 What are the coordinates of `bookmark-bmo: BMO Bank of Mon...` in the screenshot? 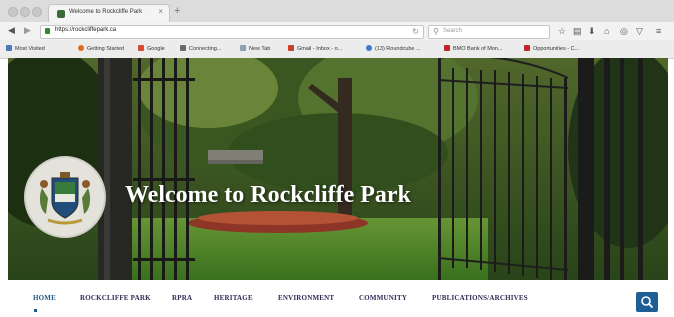 It's located at (473, 48).